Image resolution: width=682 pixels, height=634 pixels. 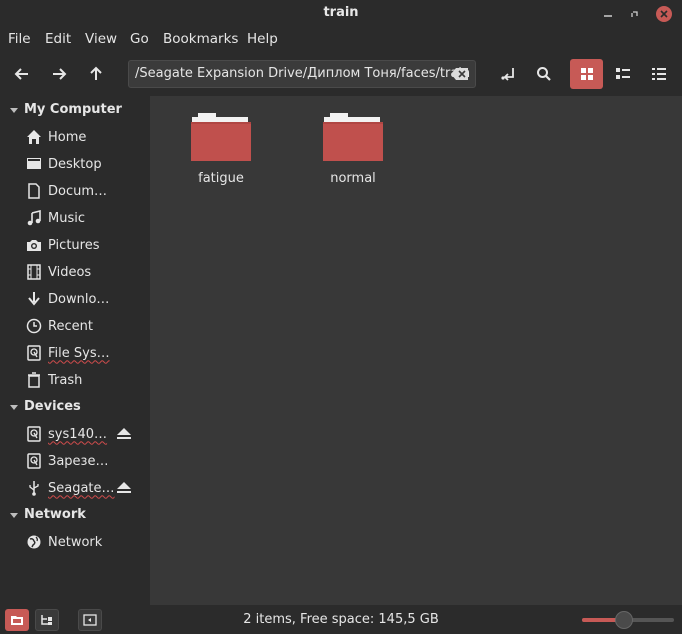 I want to click on sidebar-item-network: Network, so click(x=64, y=542).